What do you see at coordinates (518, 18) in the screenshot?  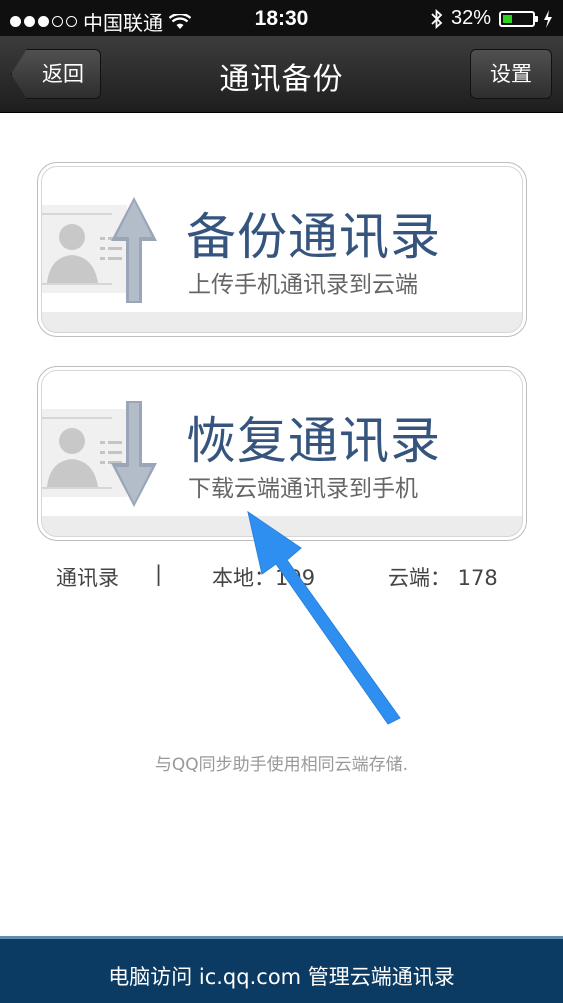 I see `battery-icon` at bounding box center [518, 18].